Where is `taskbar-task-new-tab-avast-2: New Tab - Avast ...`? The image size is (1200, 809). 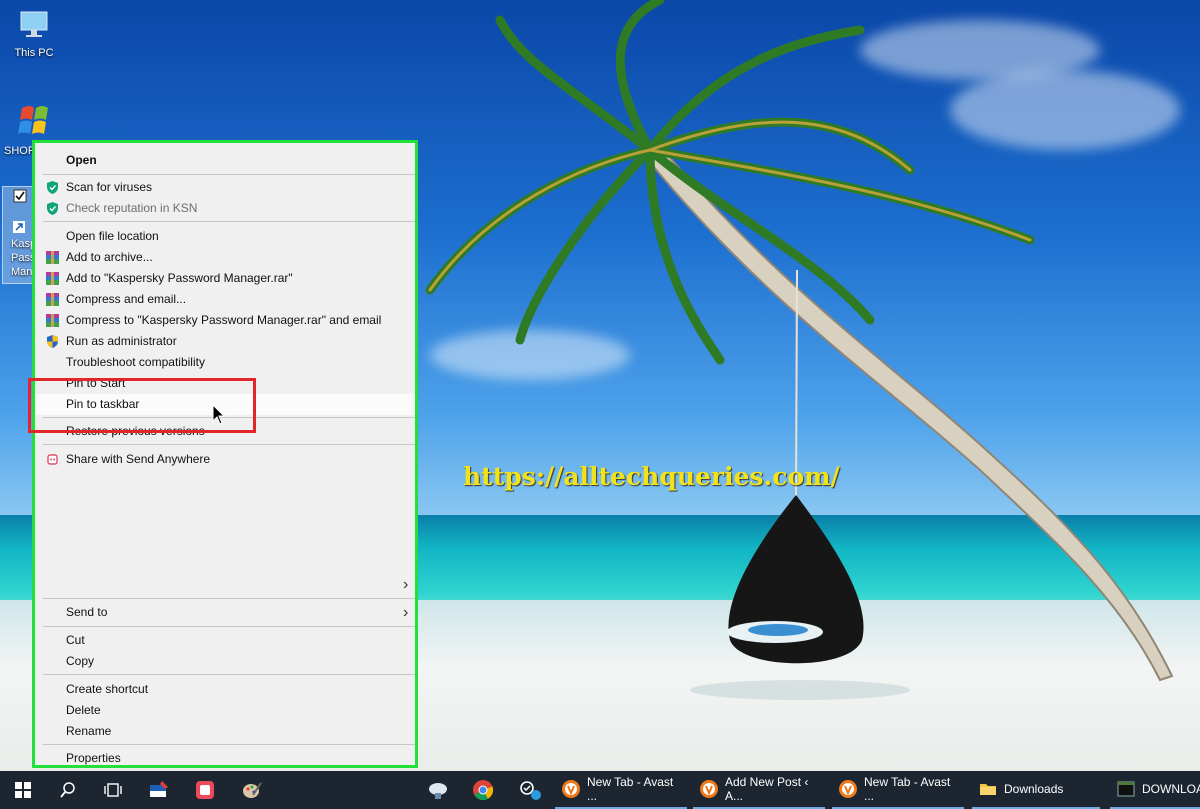 taskbar-task-new-tab-avast-2: New Tab - Avast ... is located at coordinates (898, 790).